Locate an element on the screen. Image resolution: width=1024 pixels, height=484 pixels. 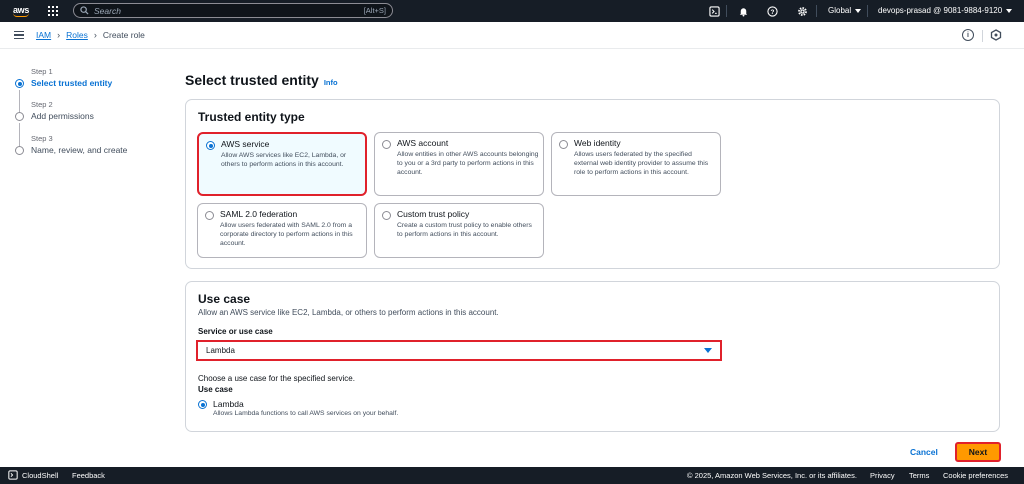
field-label: Service or use case is located at coordinates (235, 331).